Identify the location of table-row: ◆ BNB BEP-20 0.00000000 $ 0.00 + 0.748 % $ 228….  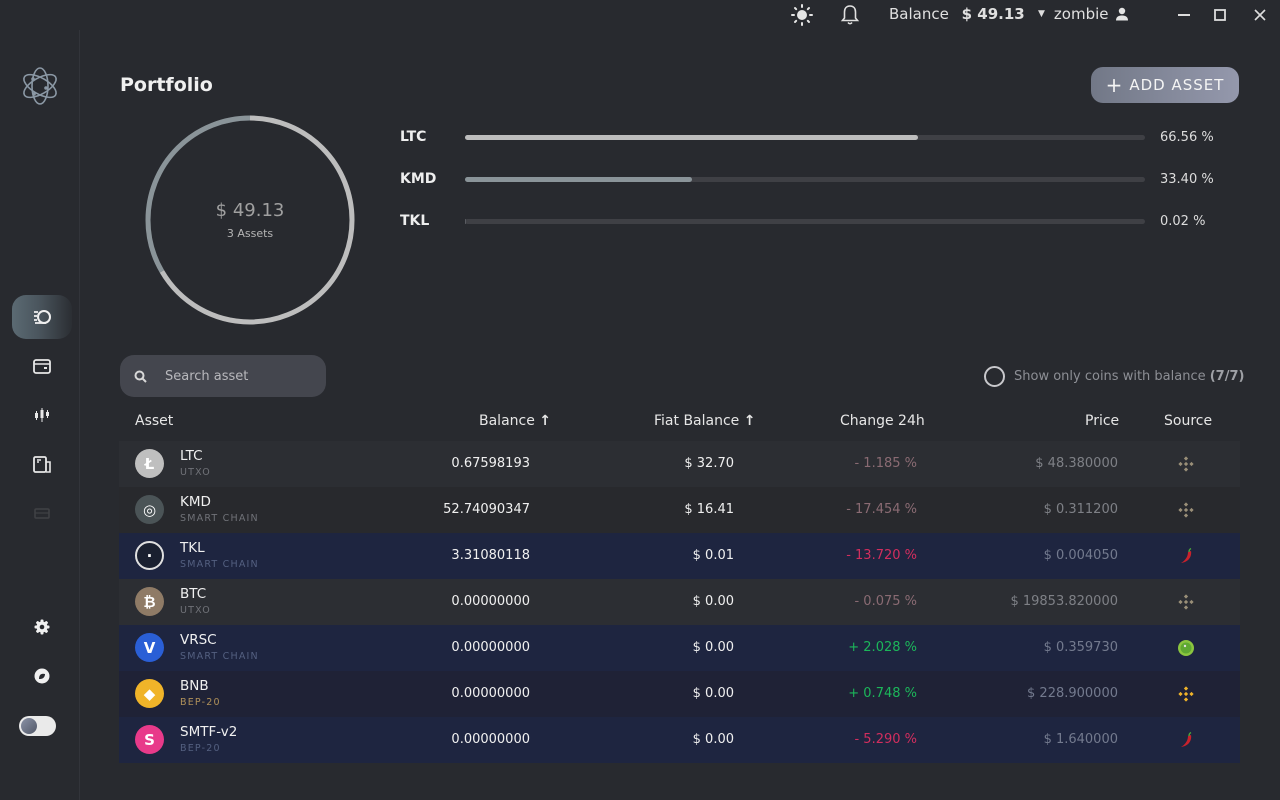
(679, 694).